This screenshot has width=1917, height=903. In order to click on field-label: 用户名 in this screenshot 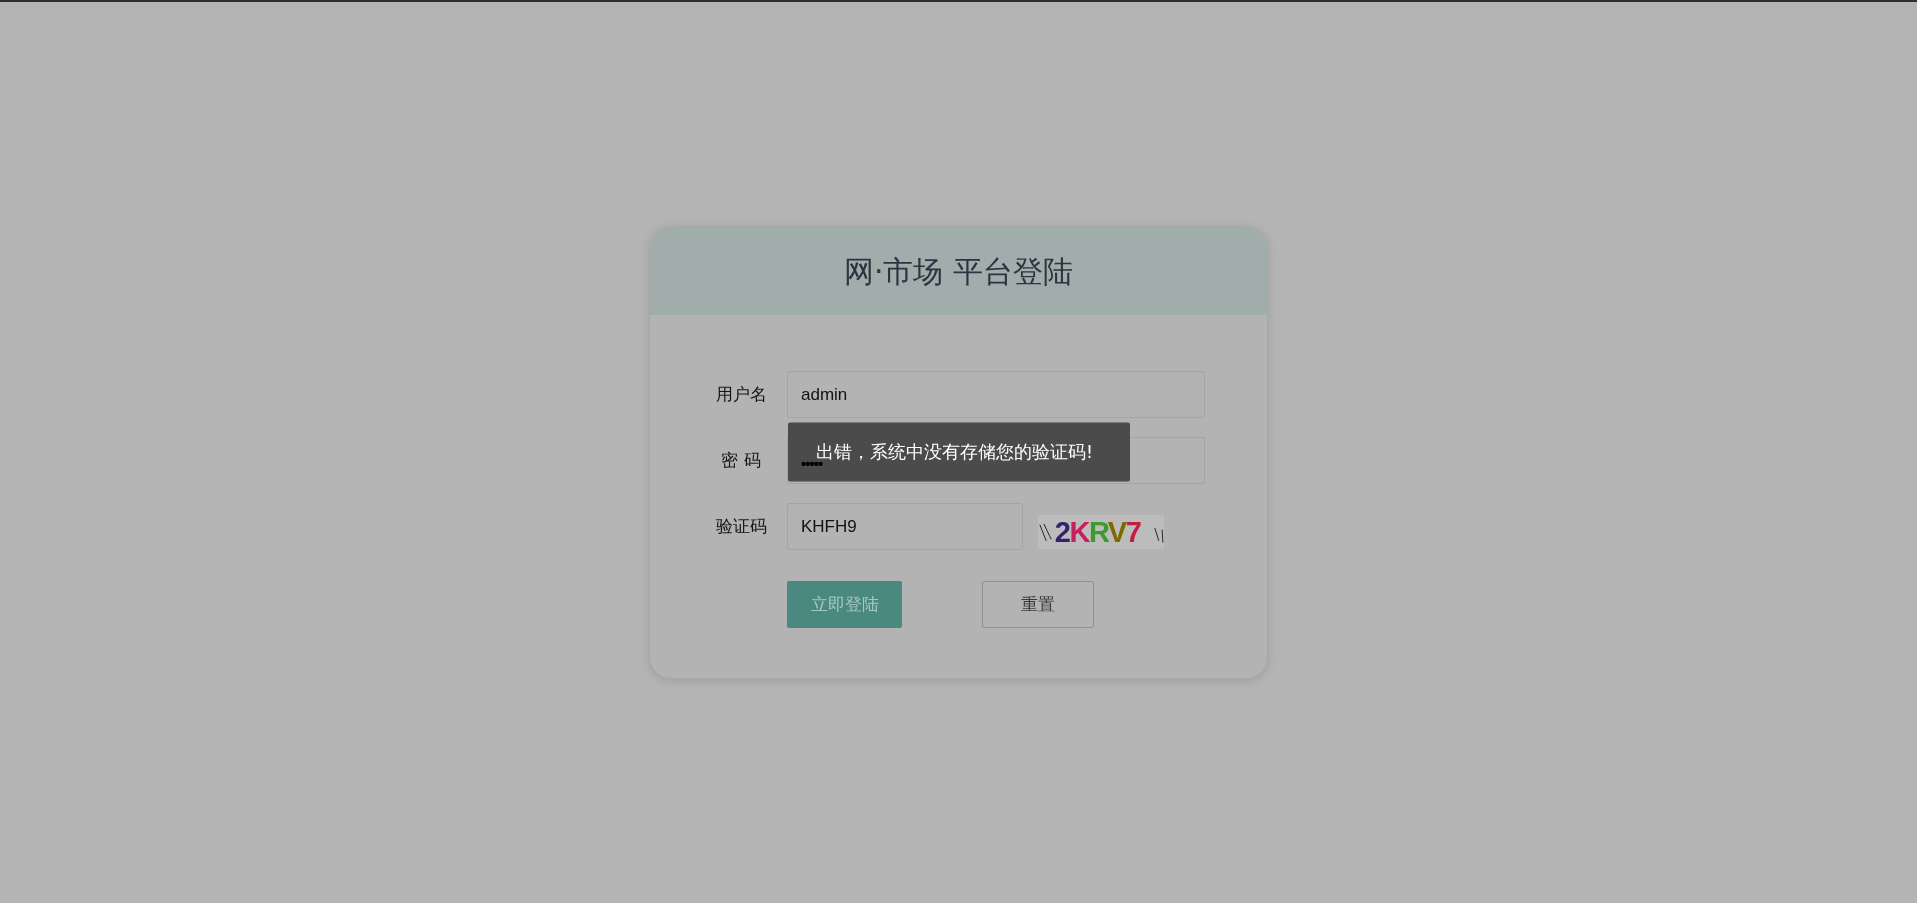, I will do `click(741, 395)`.